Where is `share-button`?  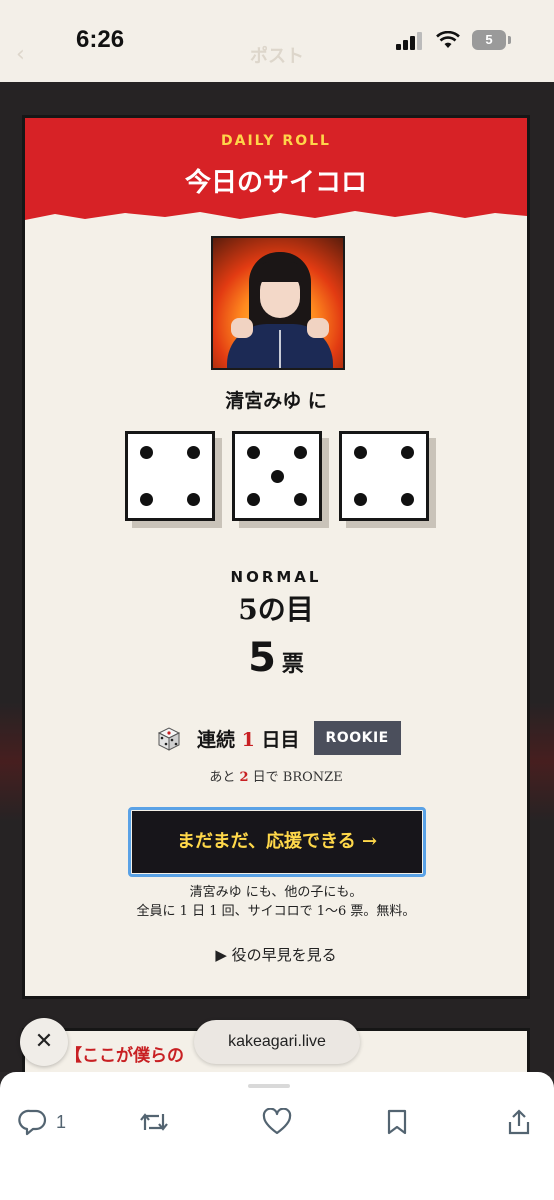 share-button is located at coordinates (519, 1122).